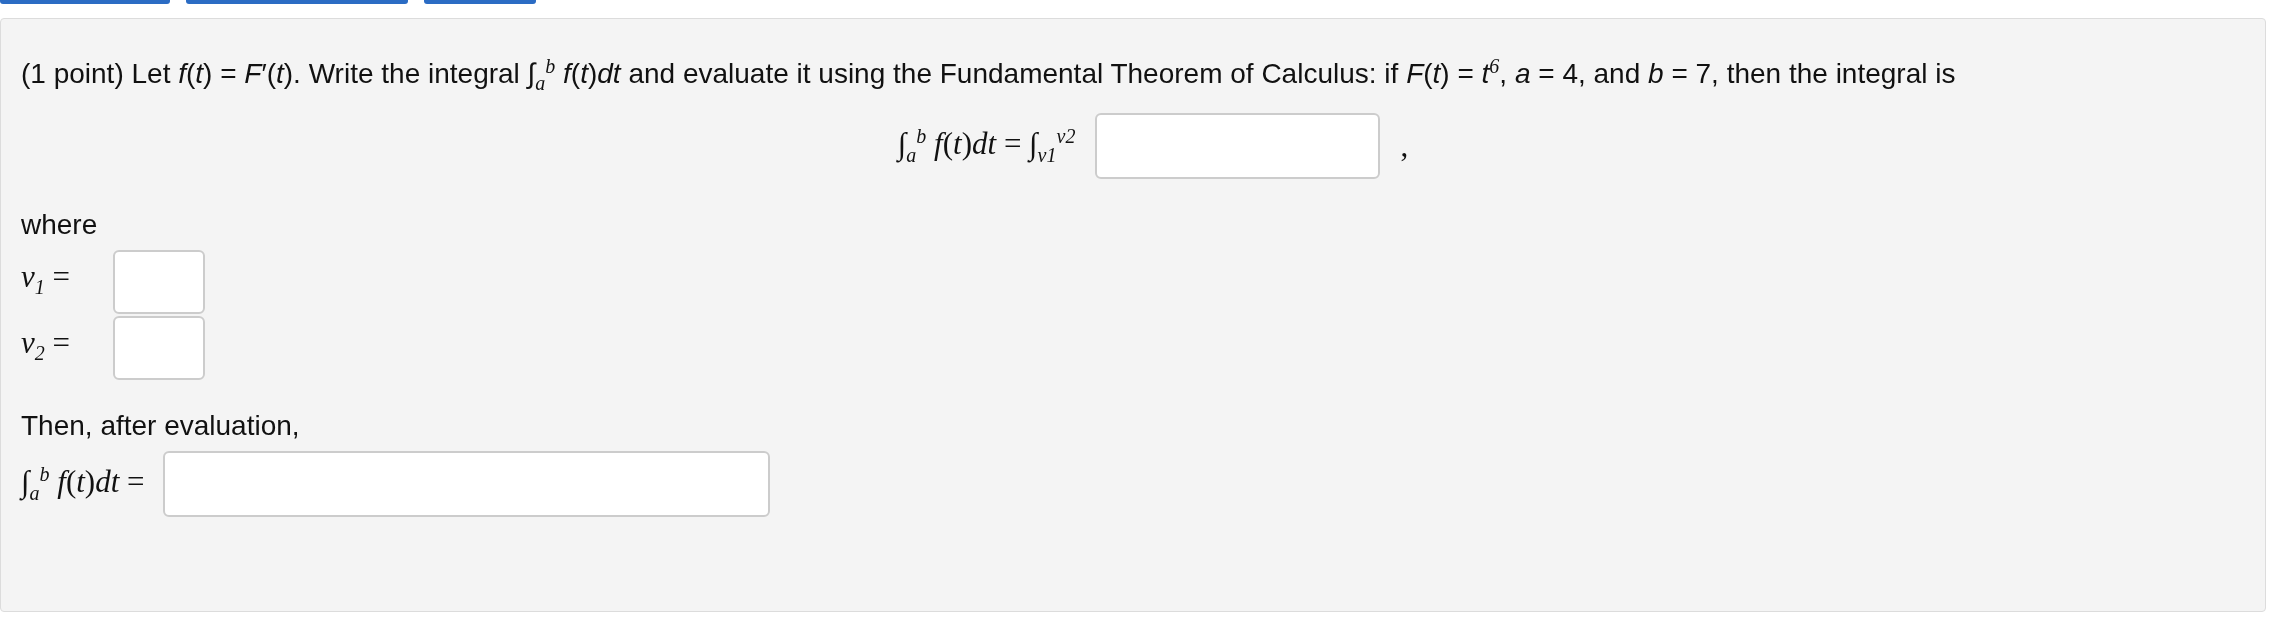 The width and height of the screenshot is (2294, 629). Describe the element at coordinates (46, 344) in the screenshot. I see `variable-label: v$_{2}$ =` at that location.